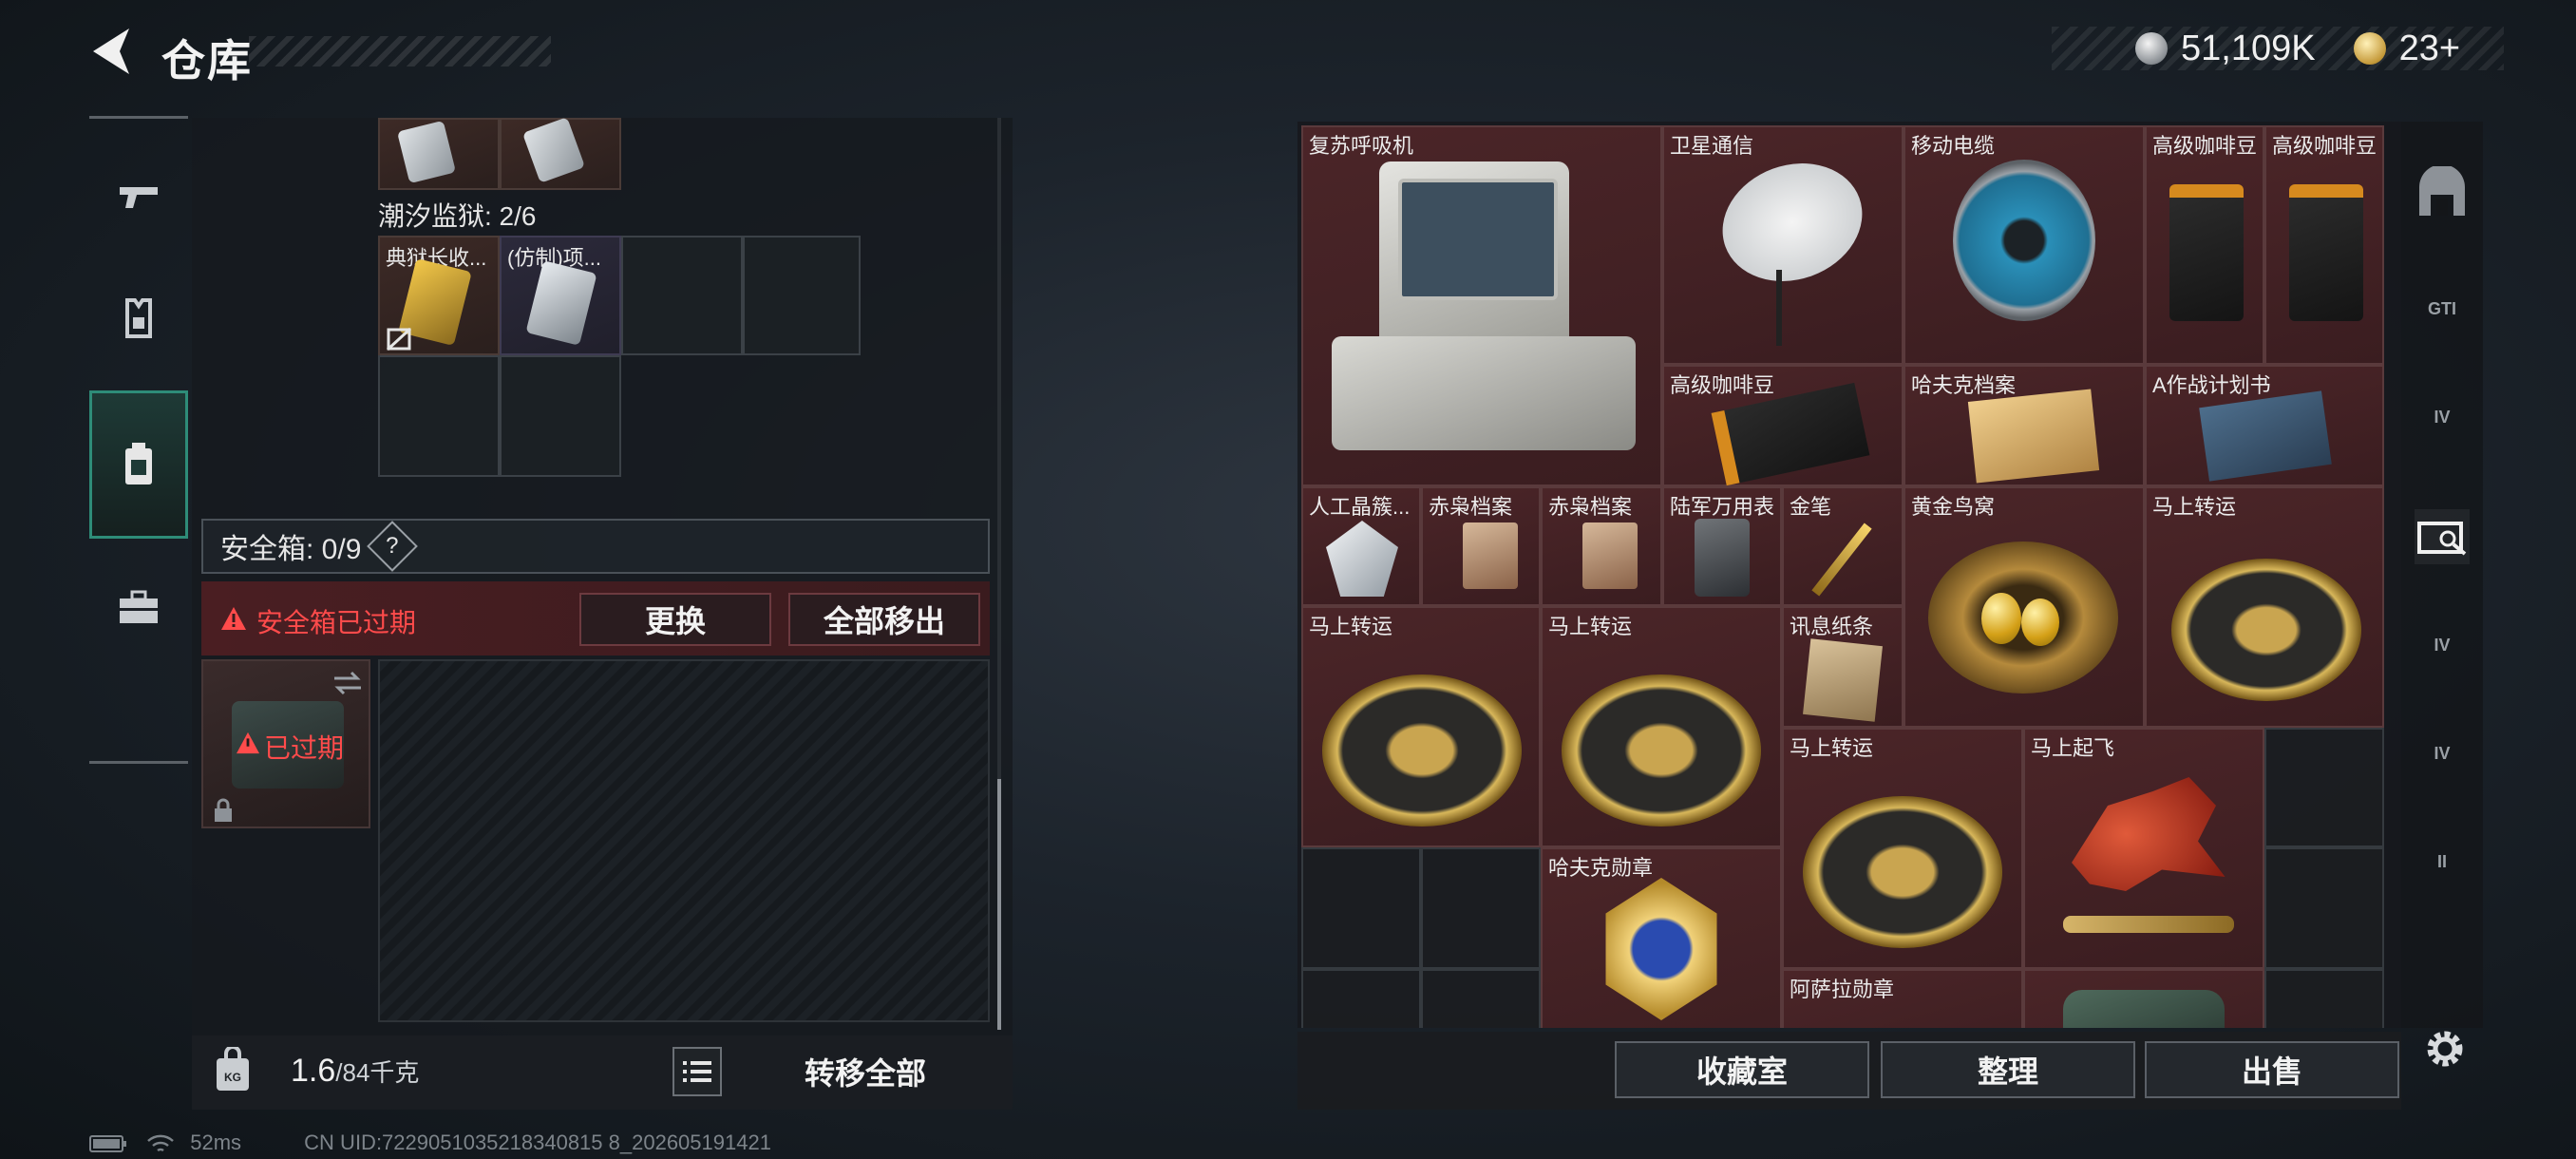 The image size is (2576, 1159). I want to click on stash-item-plan: A作战计划书, so click(2264, 425).